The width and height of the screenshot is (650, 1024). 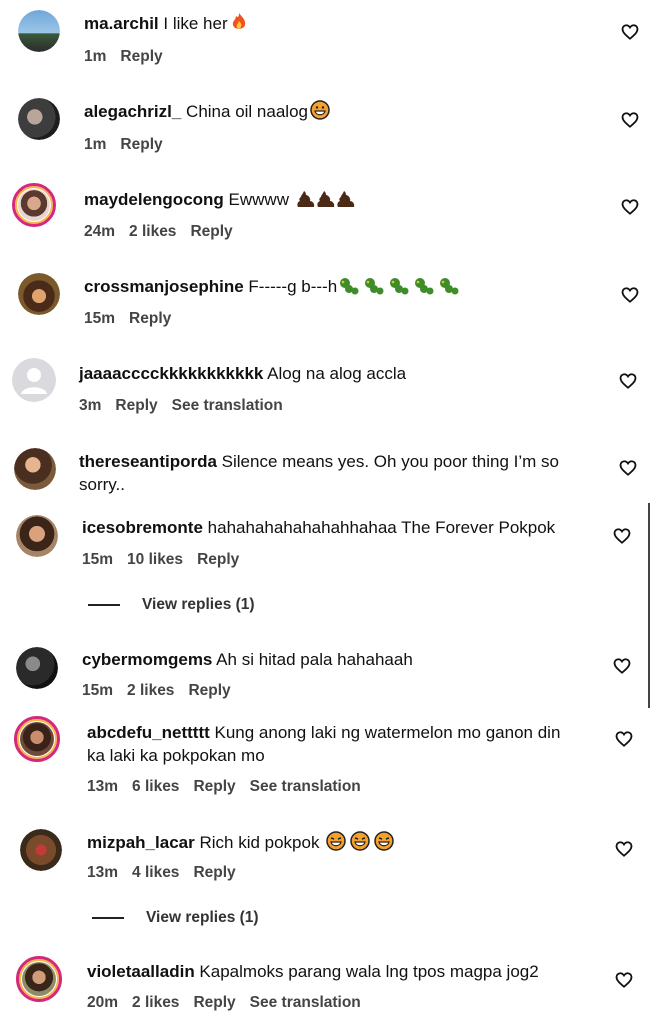 I want to click on username: ma.archil, so click(x=121, y=23).